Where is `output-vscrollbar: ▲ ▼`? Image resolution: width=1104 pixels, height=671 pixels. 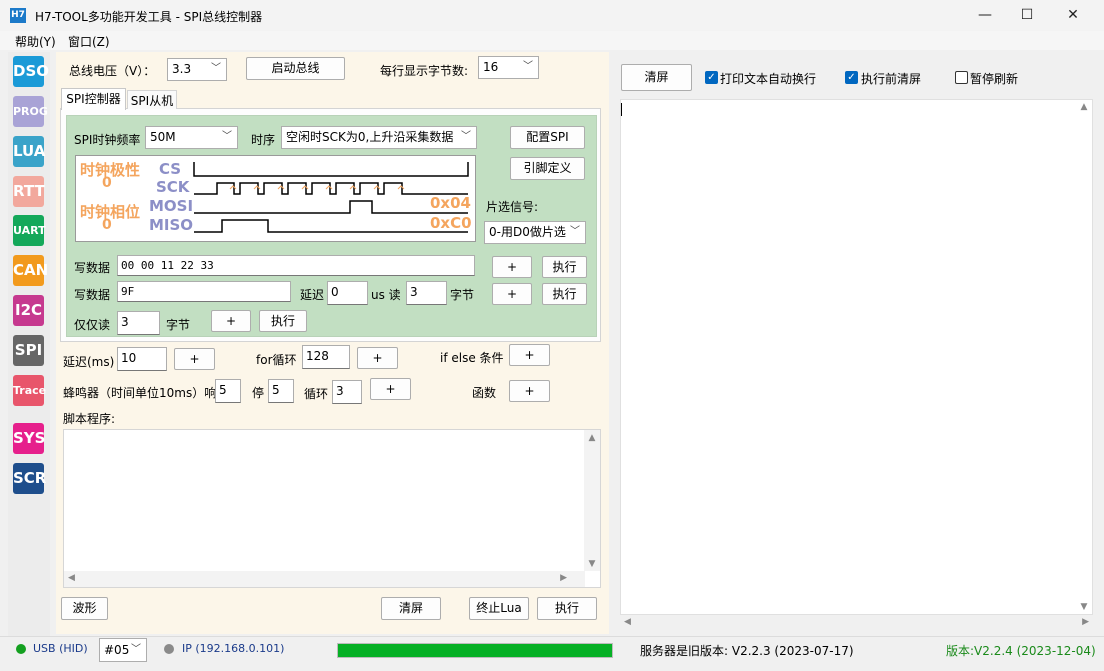
output-vscrollbar: ▲ ▼ is located at coordinates (1084, 357).